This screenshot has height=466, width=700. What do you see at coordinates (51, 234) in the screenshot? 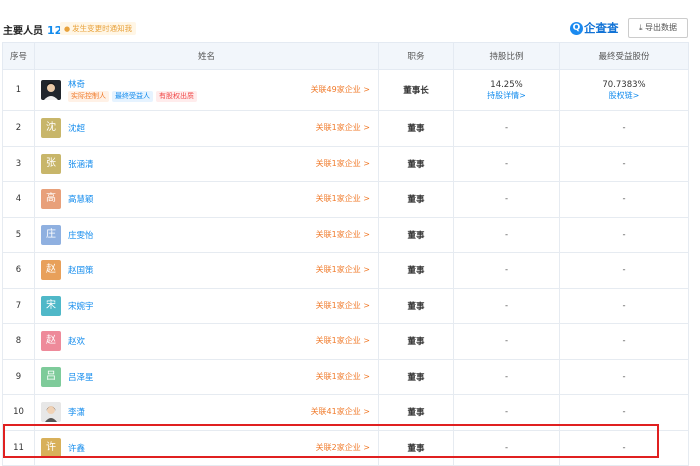
I see `avatar: 庄` at bounding box center [51, 234].